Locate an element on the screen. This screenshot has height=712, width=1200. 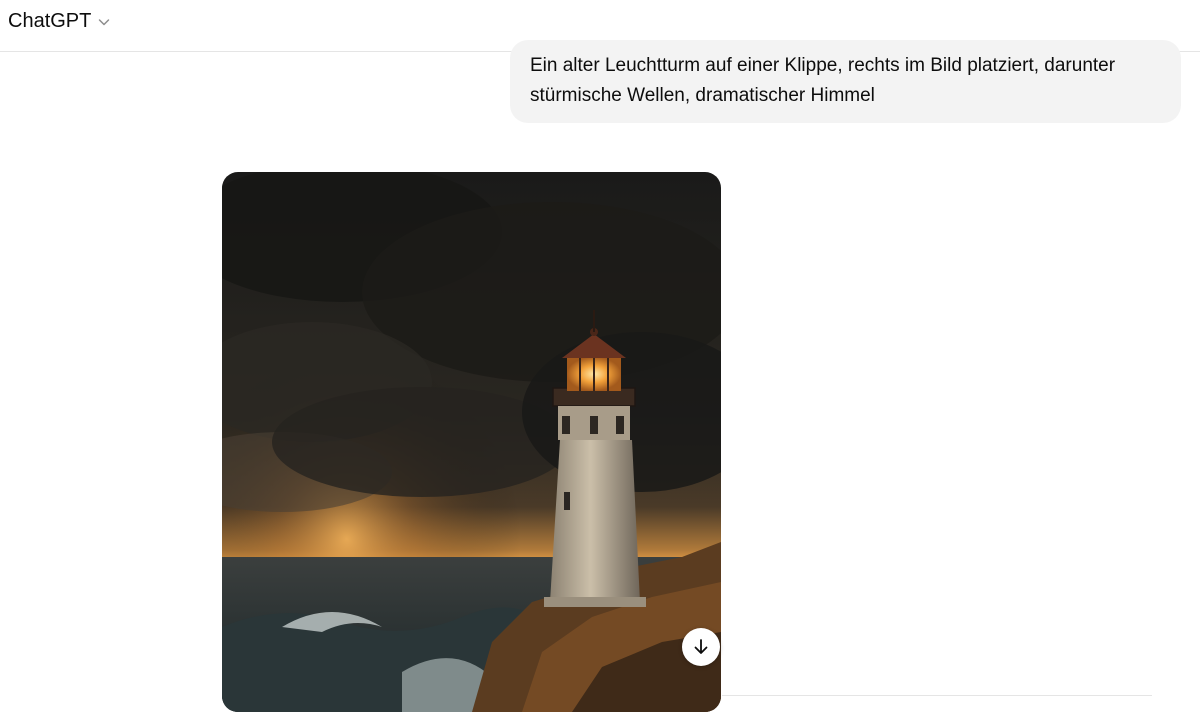
model-name: ChatGPT is located at coordinates (50, 21).